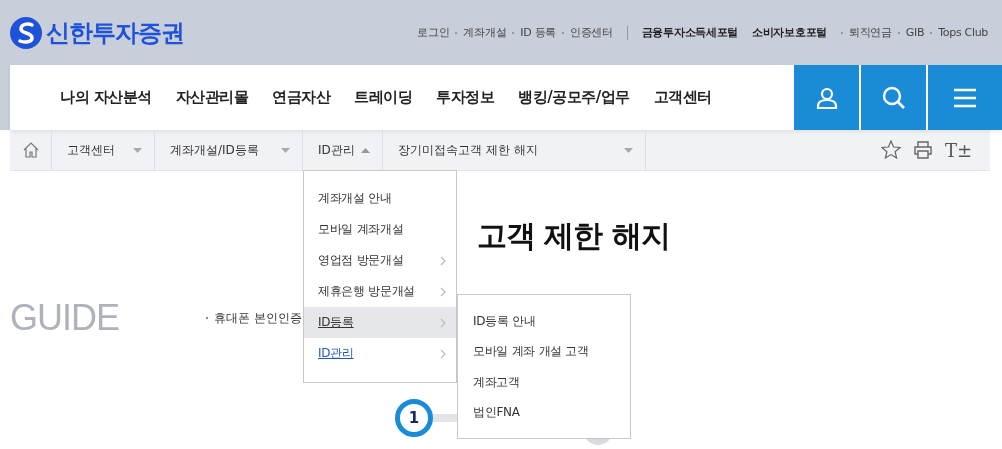 The height and width of the screenshot is (449, 1002). Describe the element at coordinates (301, 97) in the screenshot. I see `nav-link: 연금자산` at that location.